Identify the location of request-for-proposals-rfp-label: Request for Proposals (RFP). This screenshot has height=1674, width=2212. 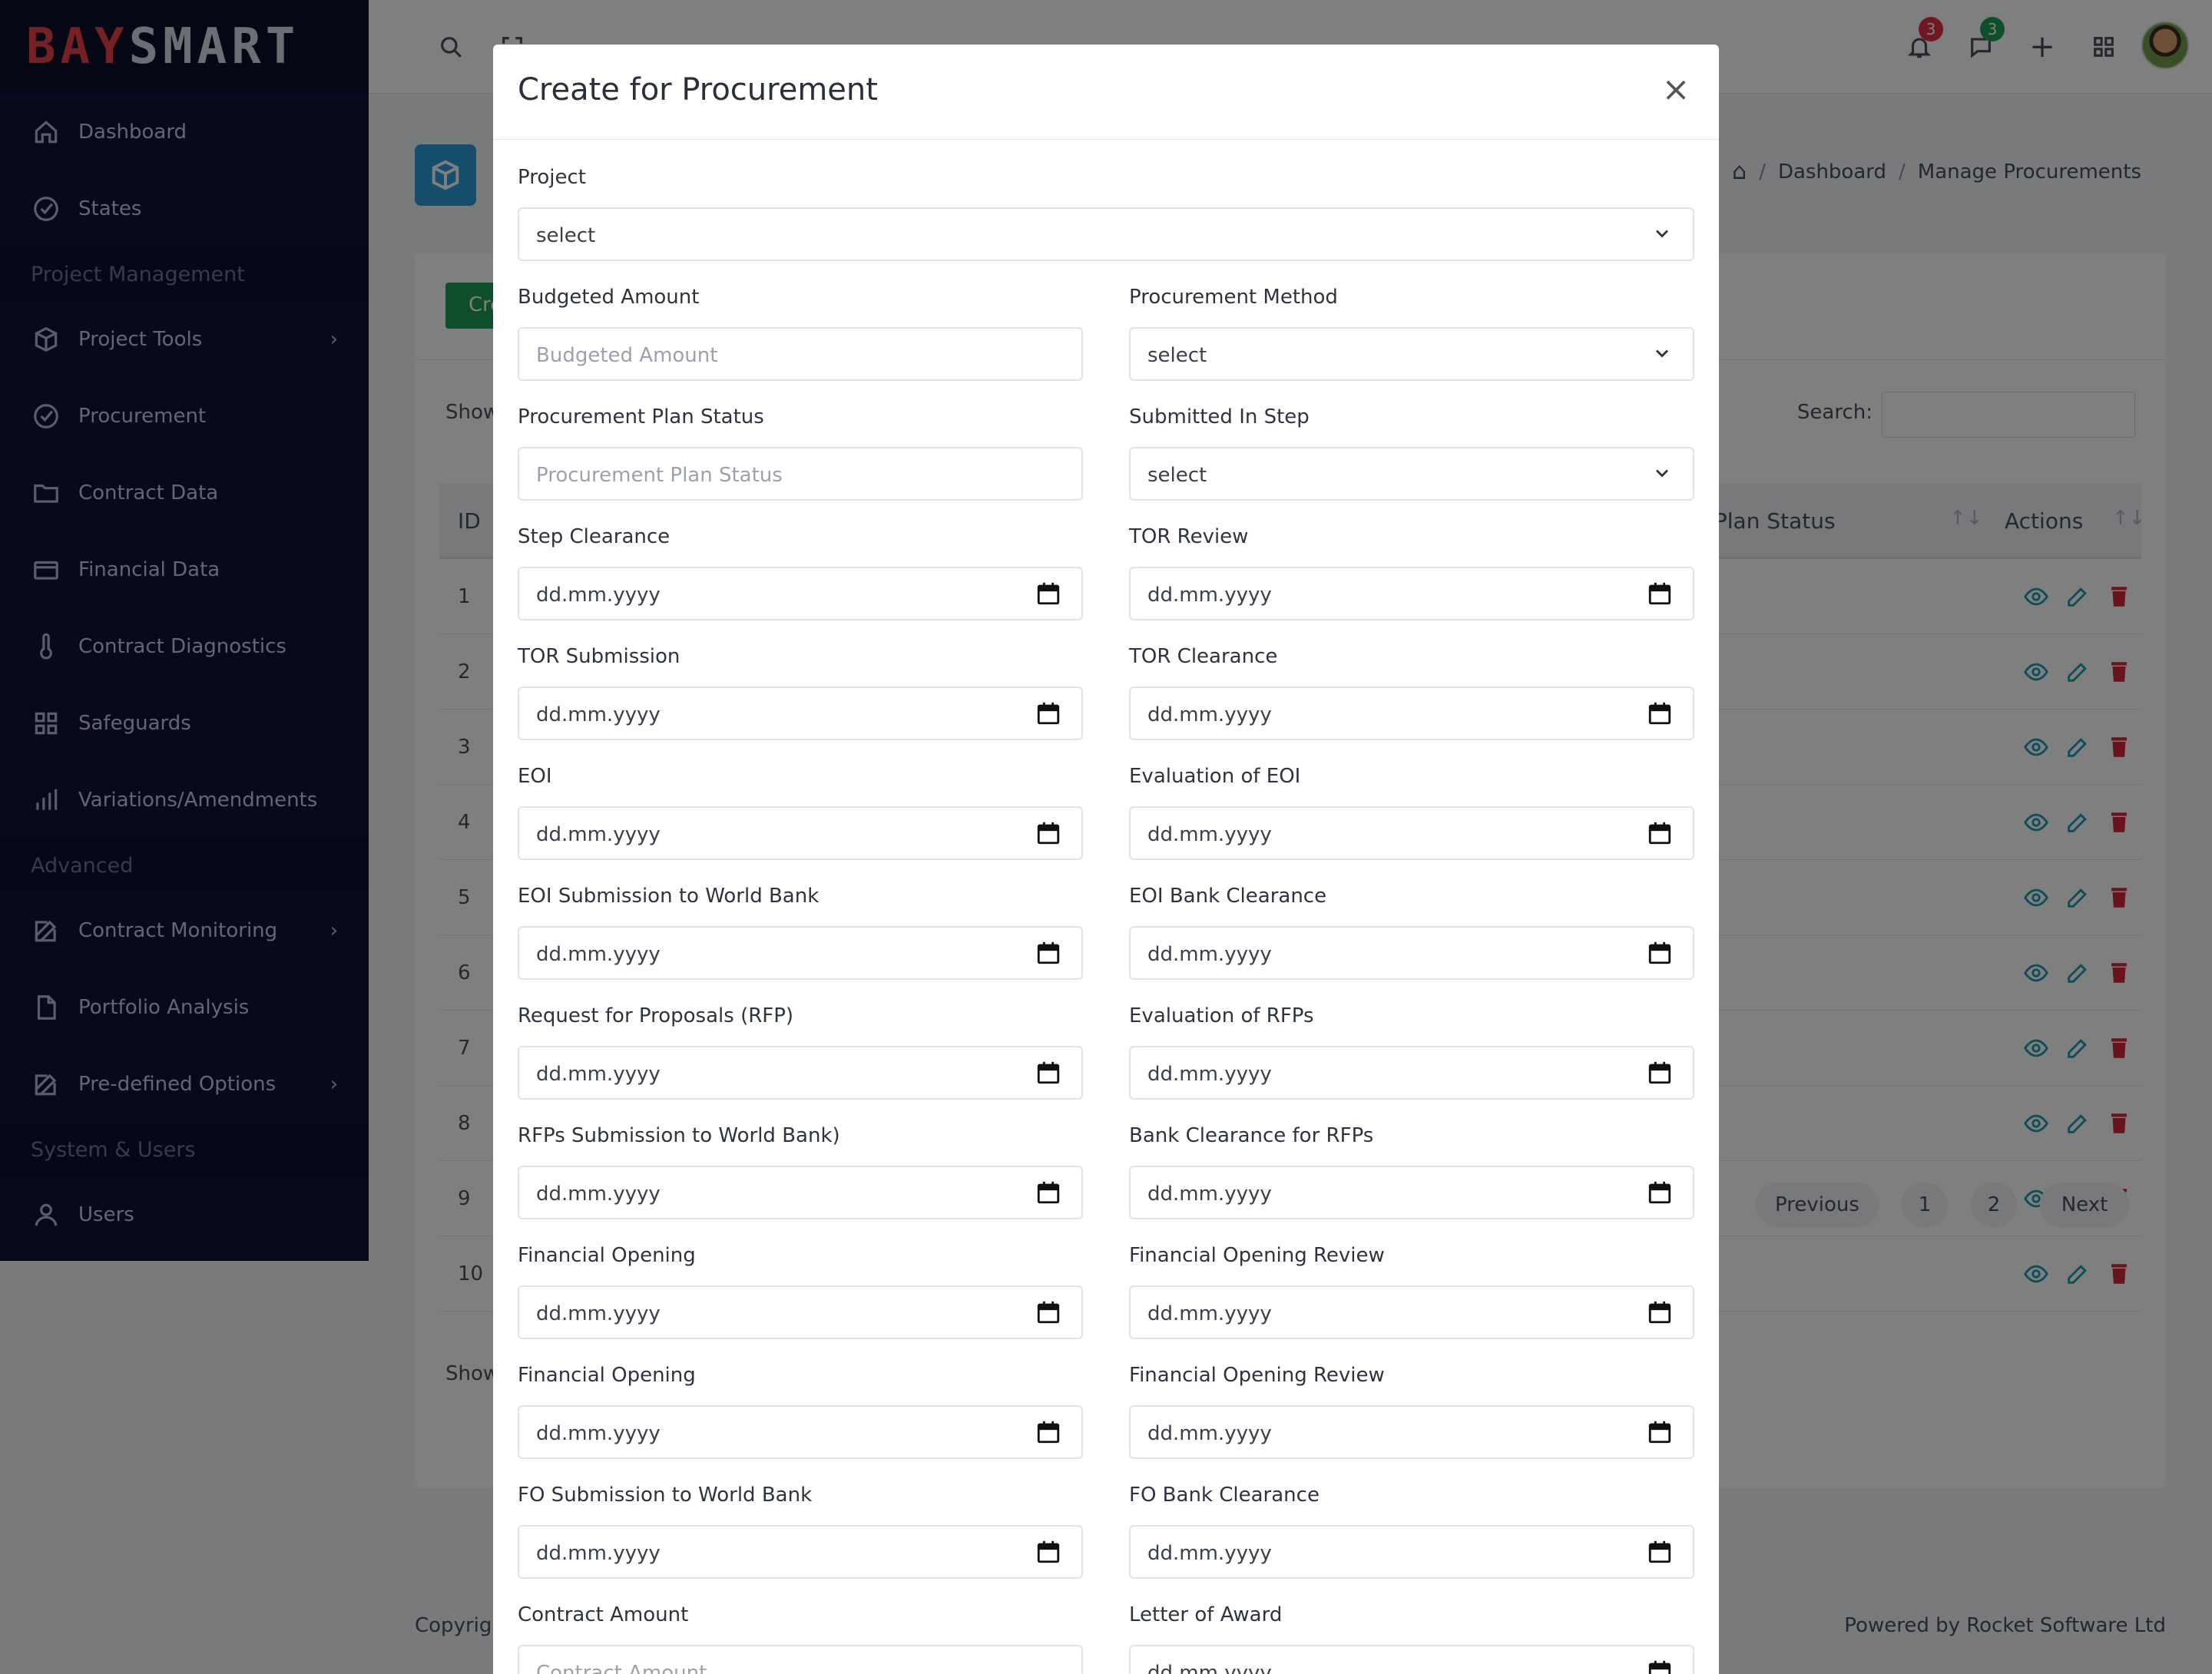
(656, 1016).